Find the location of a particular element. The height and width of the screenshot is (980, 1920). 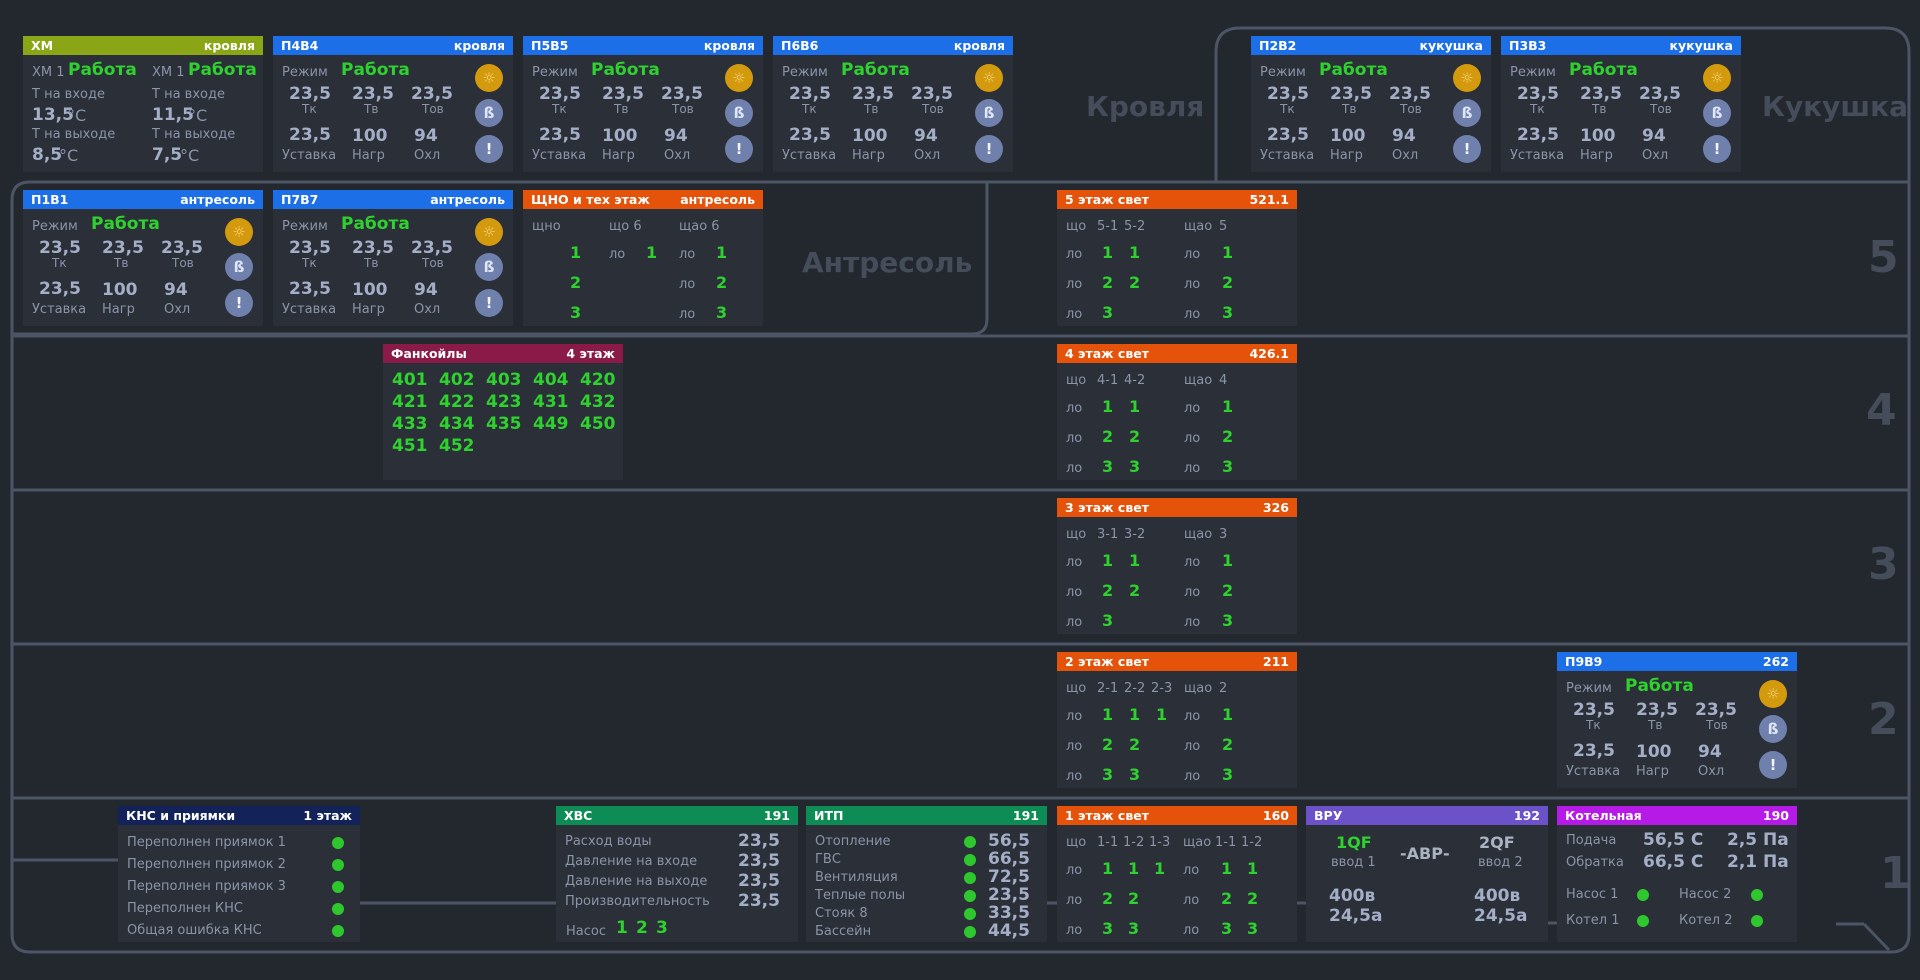

pump-1: 1 is located at coordinates (622, 928).